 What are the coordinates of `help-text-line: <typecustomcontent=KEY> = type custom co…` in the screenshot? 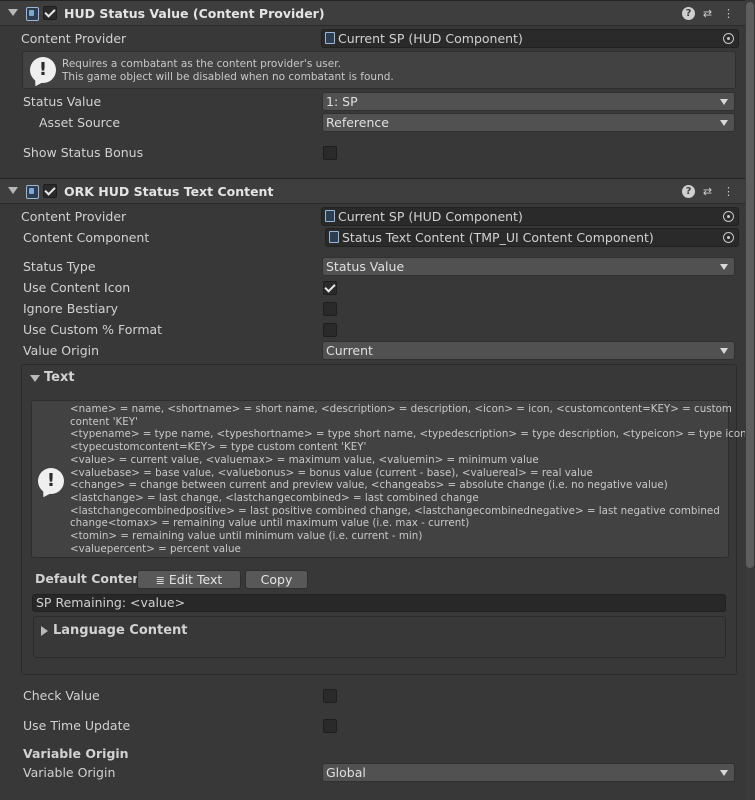 It's located at (218, 447).